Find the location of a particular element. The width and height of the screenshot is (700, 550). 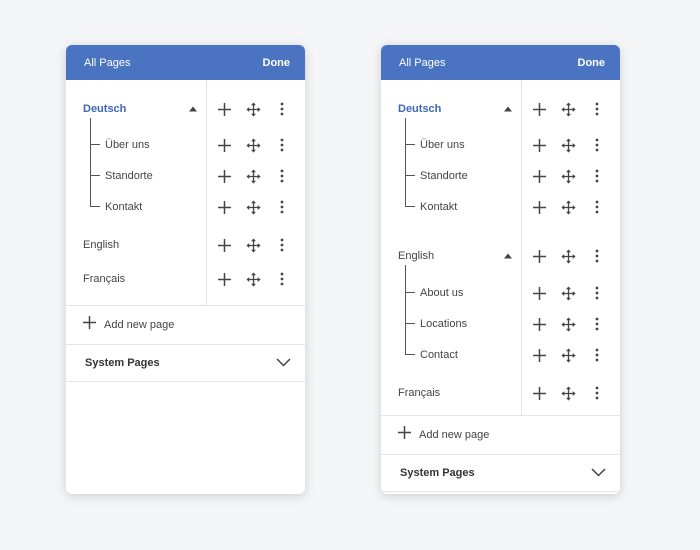

page-label: Contact is located at coordinates (439, 355).